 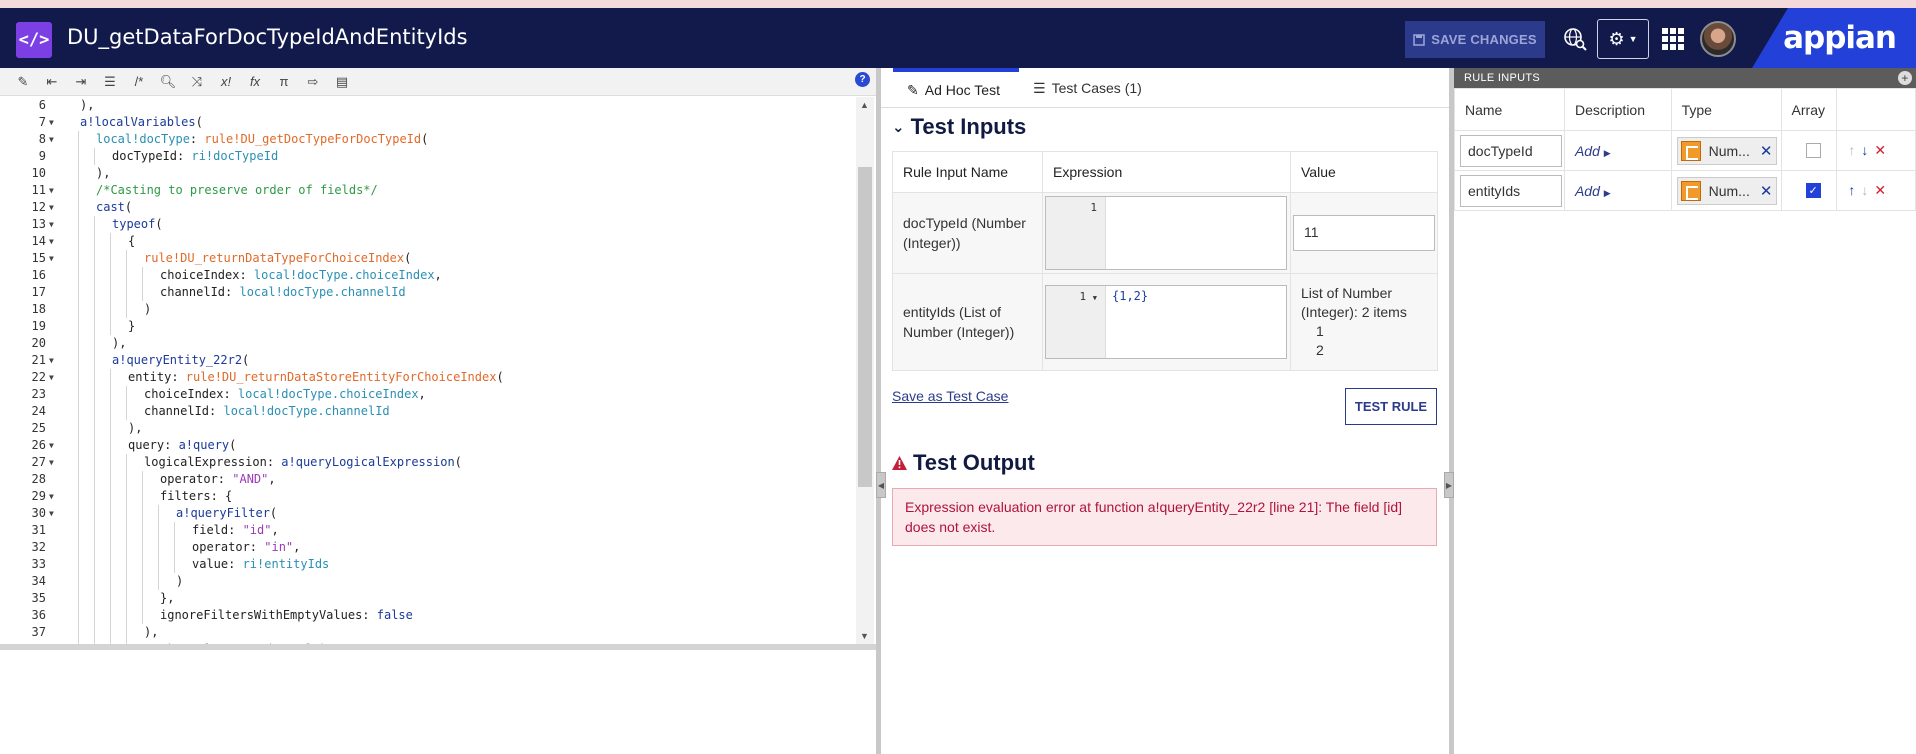 What do you see at coordinates (1813, 190) in the screenshot?
I see `array-checkbox: ✓` at bounding box center [1813, 190].